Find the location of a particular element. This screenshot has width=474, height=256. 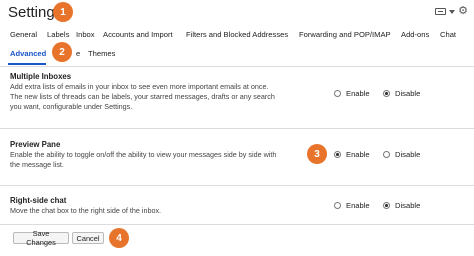

tab-inbox: Inbox is located at coordinates (85, 34).